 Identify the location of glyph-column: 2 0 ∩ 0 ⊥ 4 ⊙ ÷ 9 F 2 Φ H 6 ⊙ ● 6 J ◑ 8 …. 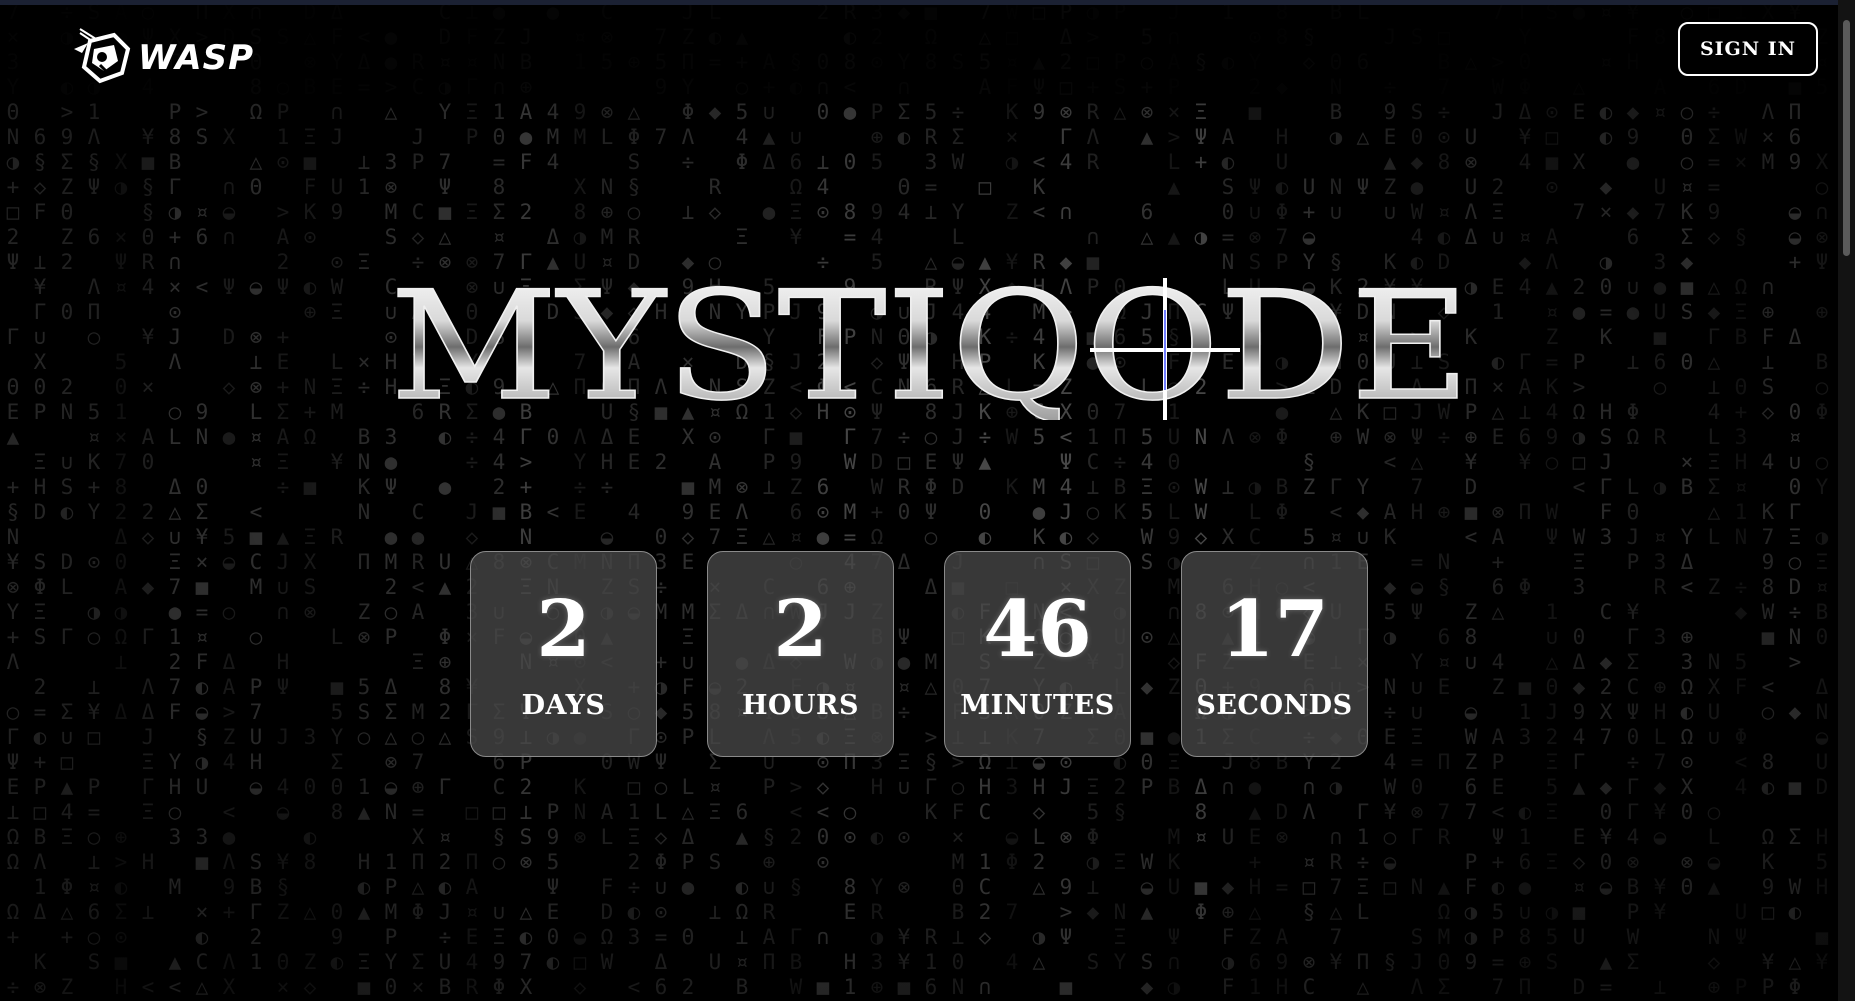
(823, 499).